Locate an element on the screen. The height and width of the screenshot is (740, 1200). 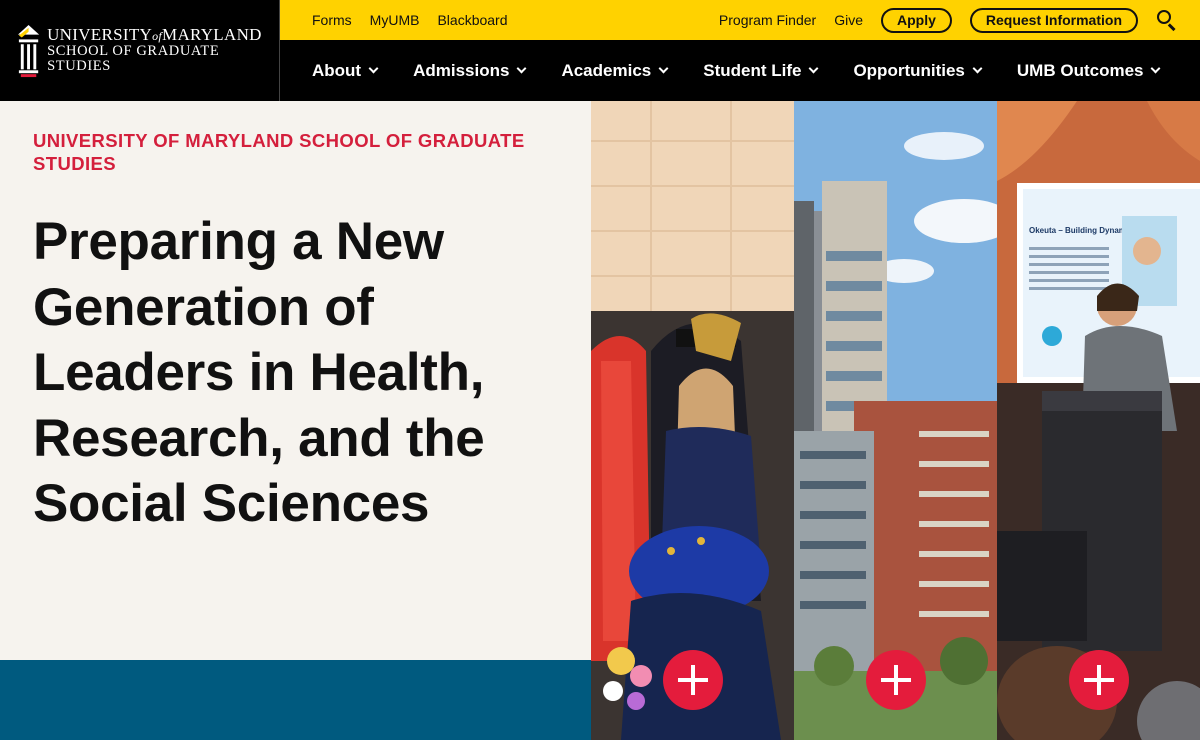
link-blackboard: Blackboard is located at coordinates (472, 20).